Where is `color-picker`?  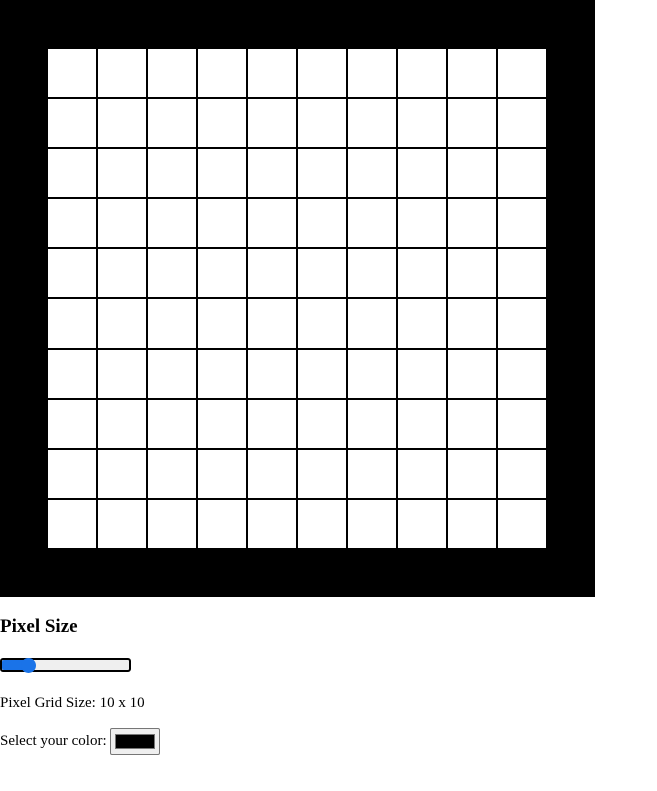
color-picker is located at coordinates (134, 741).